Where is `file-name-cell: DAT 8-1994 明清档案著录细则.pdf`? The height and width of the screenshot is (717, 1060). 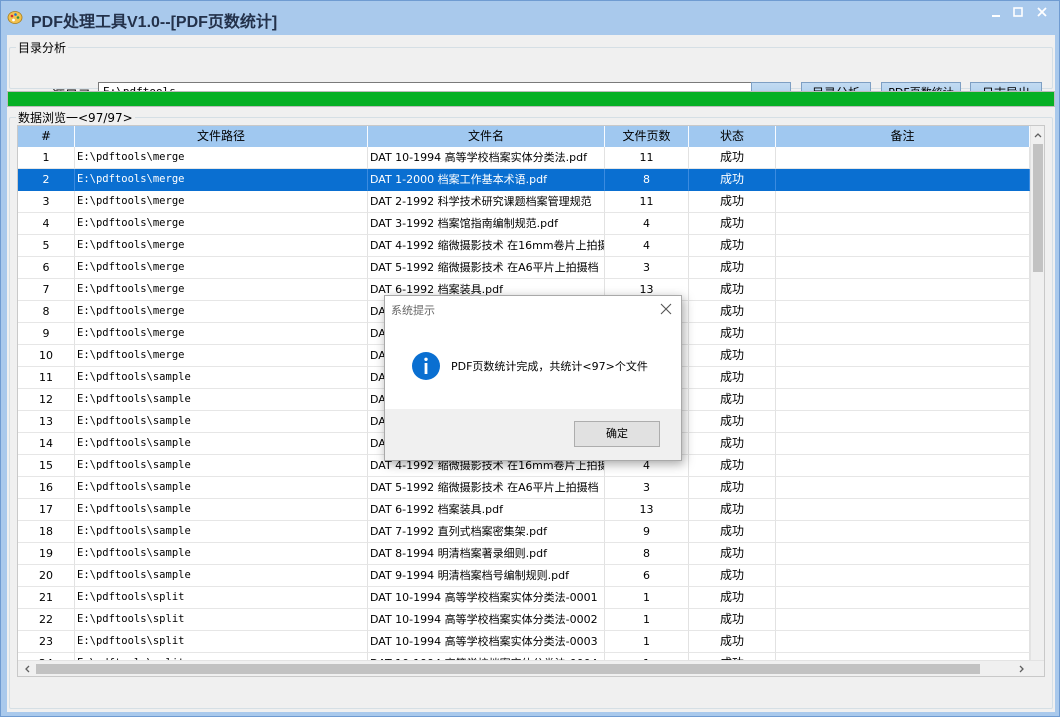 file-name-cell: DAT 8-1994 明清档案著录细则.pdf is located at coordinates (486, 554).